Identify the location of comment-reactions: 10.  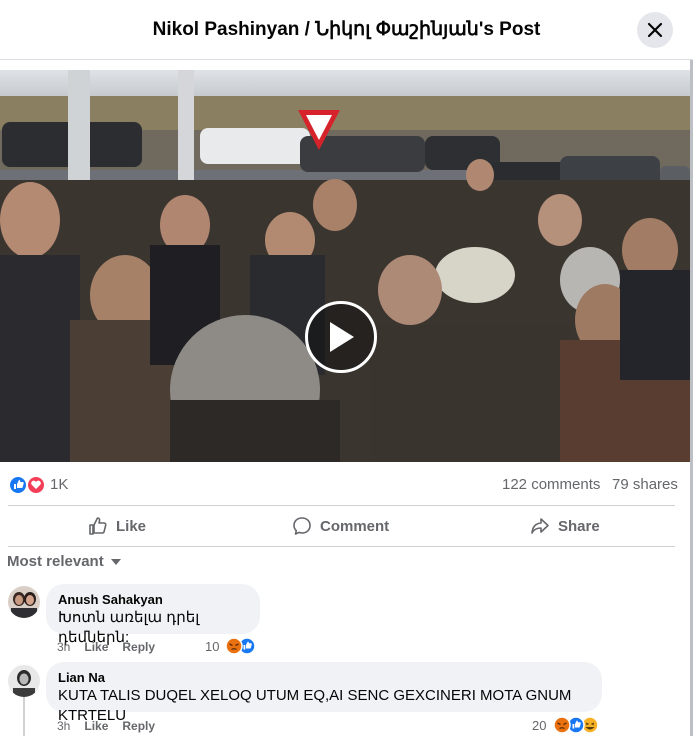
(232, 646).